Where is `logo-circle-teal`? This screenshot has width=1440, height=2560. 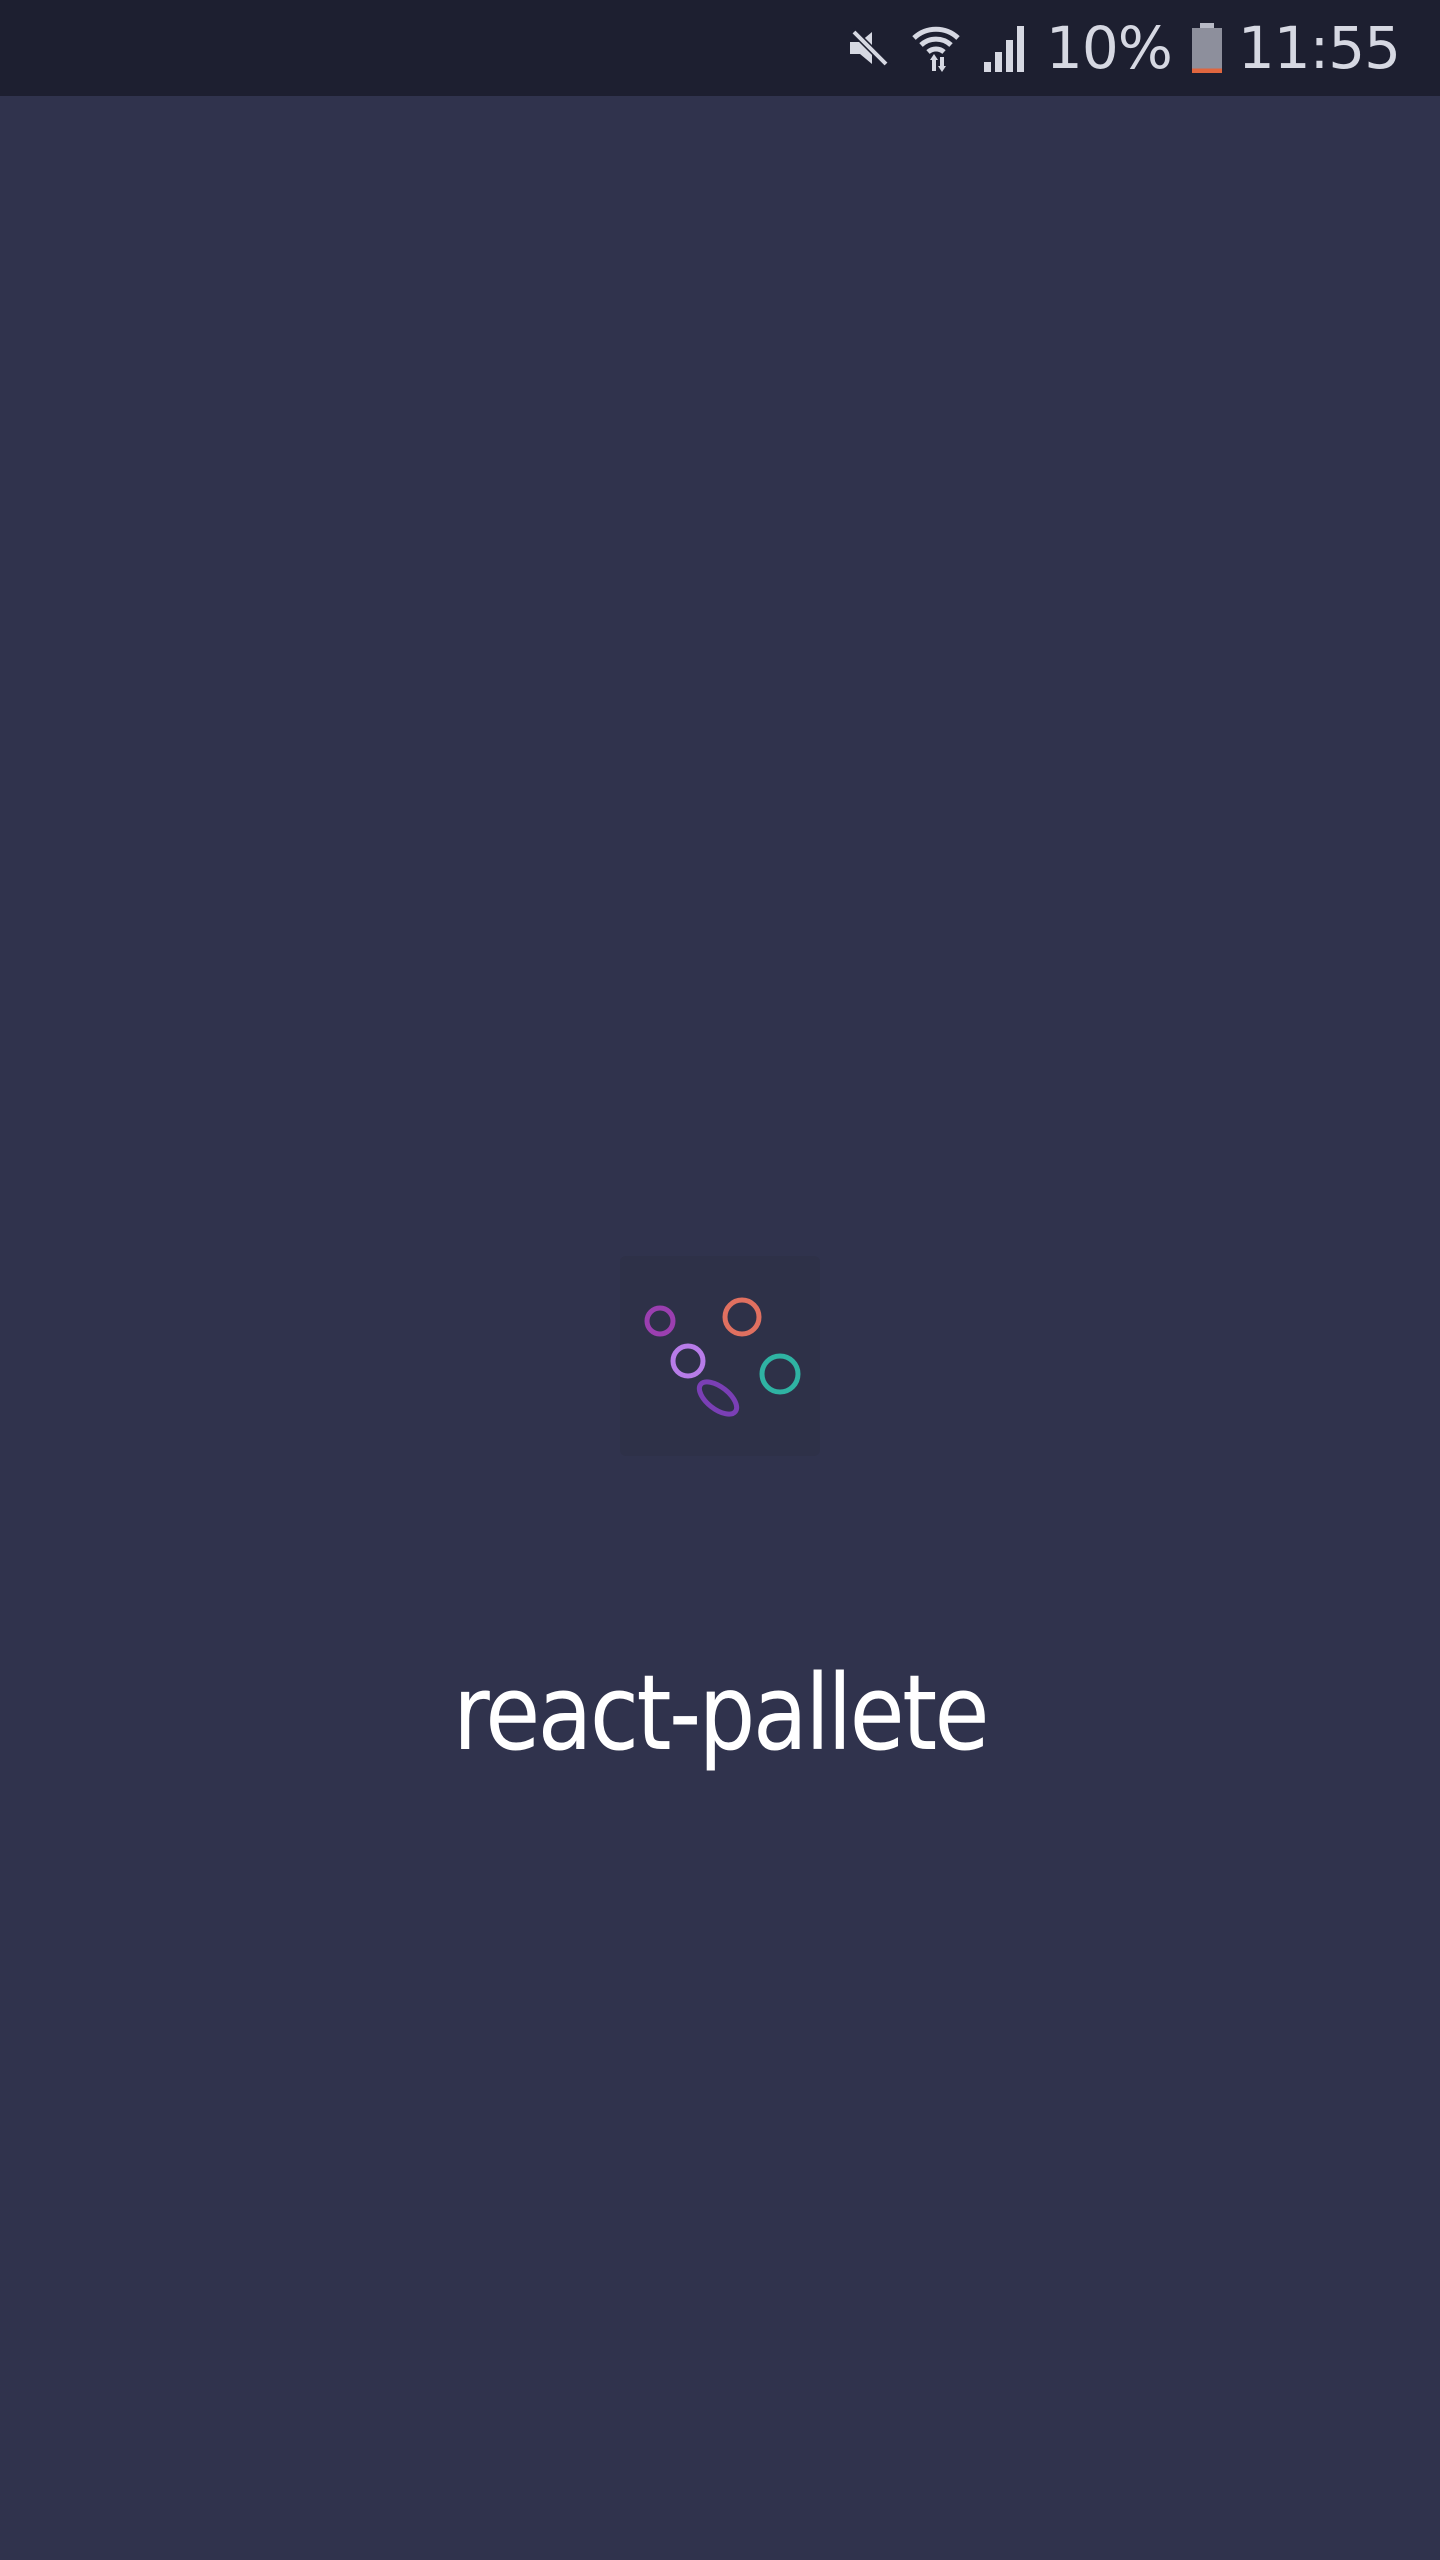
logo-circle-teal is located at coordinates (780, 1374).